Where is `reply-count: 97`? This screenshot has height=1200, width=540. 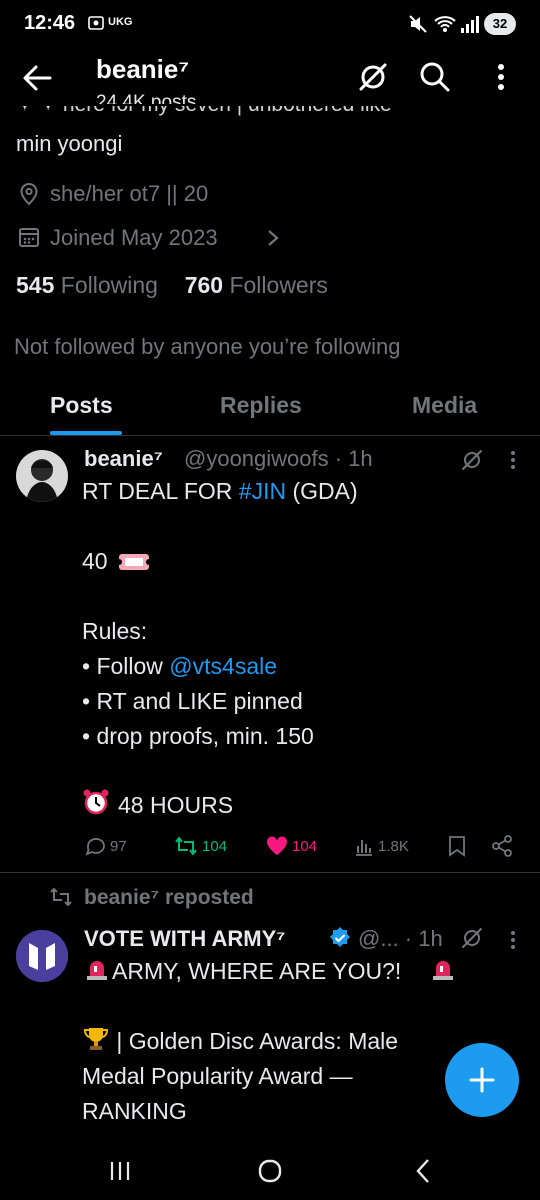 reply-count: 97 is located at coordinates (118, 846).